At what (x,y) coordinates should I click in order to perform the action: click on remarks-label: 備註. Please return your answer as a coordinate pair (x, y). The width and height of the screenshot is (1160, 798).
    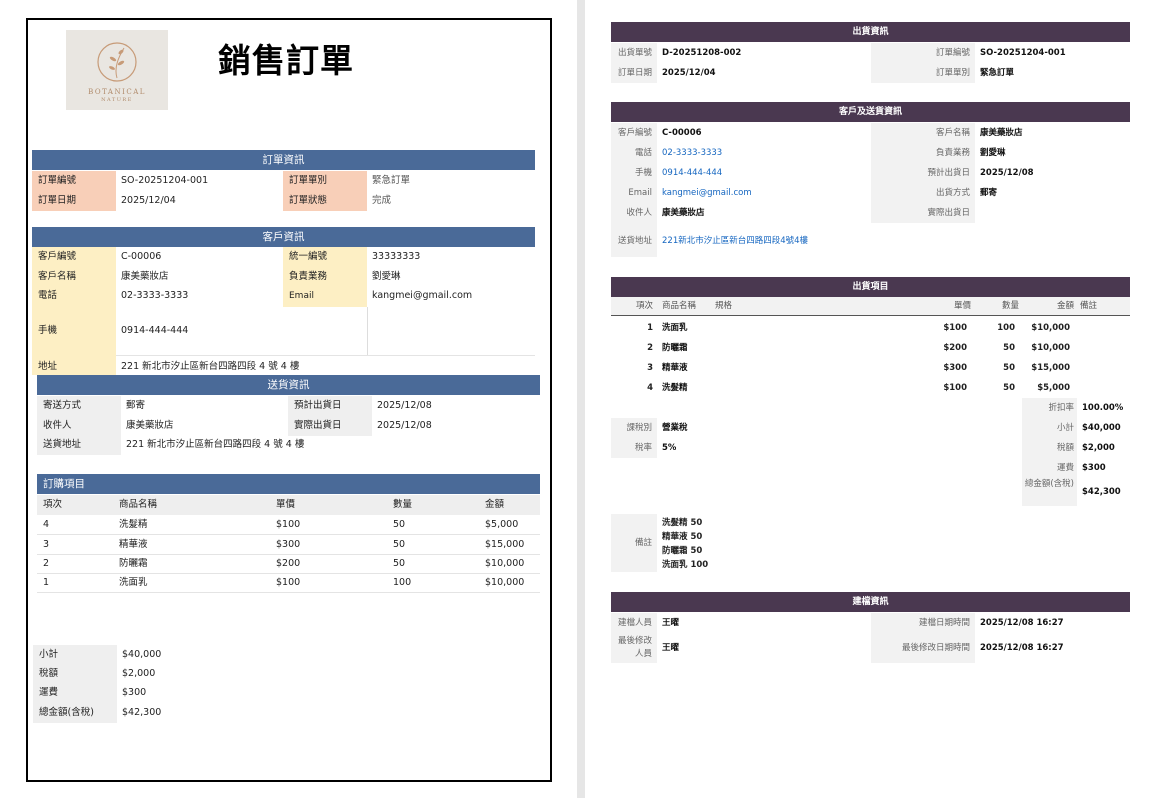
    Looking at the image, I should click on (643, 543).